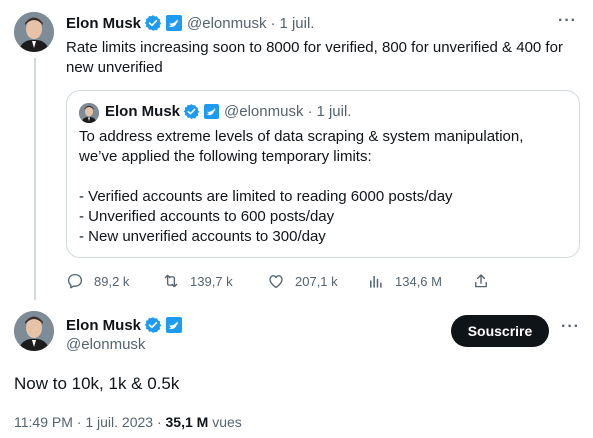 Image resolution: width=593 pixels, height=438 pixels. What do you see at coordinates (376, 281) in the screenshot?
I see `analytics-icon` at bounding box center [376, 281].